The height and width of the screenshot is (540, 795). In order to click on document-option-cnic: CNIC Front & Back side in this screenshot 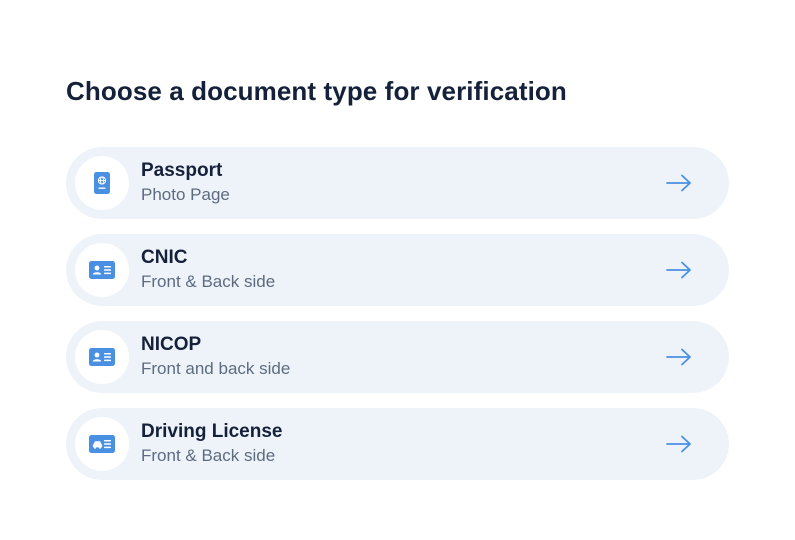, I will do `click(397, 270)`.